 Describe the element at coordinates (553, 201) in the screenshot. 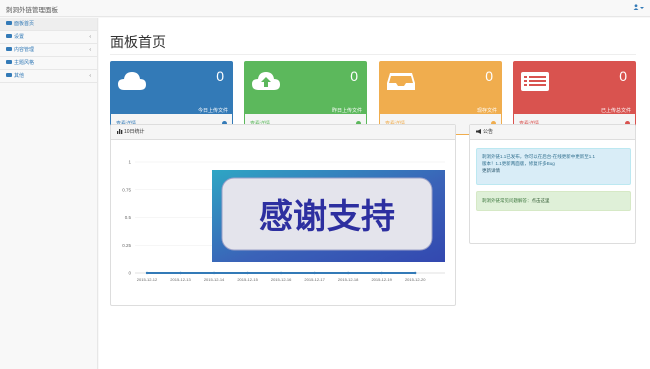

I see `faq-notice: 刺洞外链常见问题解答：点击这里` at that location.